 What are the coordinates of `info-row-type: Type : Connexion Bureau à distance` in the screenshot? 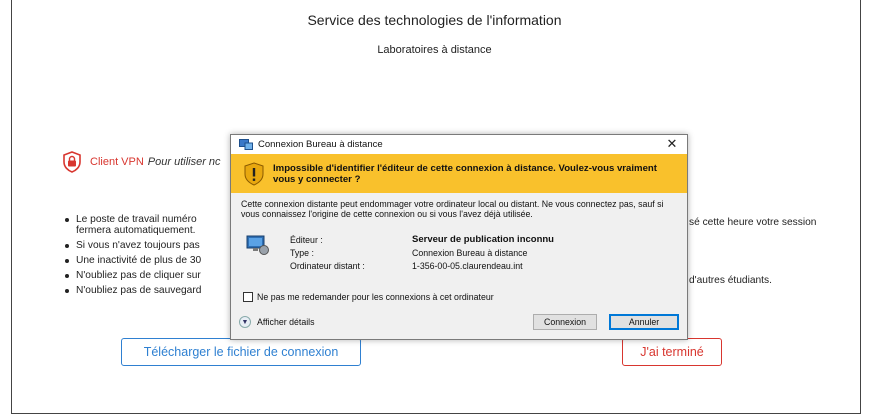 It's located at (422, 252).